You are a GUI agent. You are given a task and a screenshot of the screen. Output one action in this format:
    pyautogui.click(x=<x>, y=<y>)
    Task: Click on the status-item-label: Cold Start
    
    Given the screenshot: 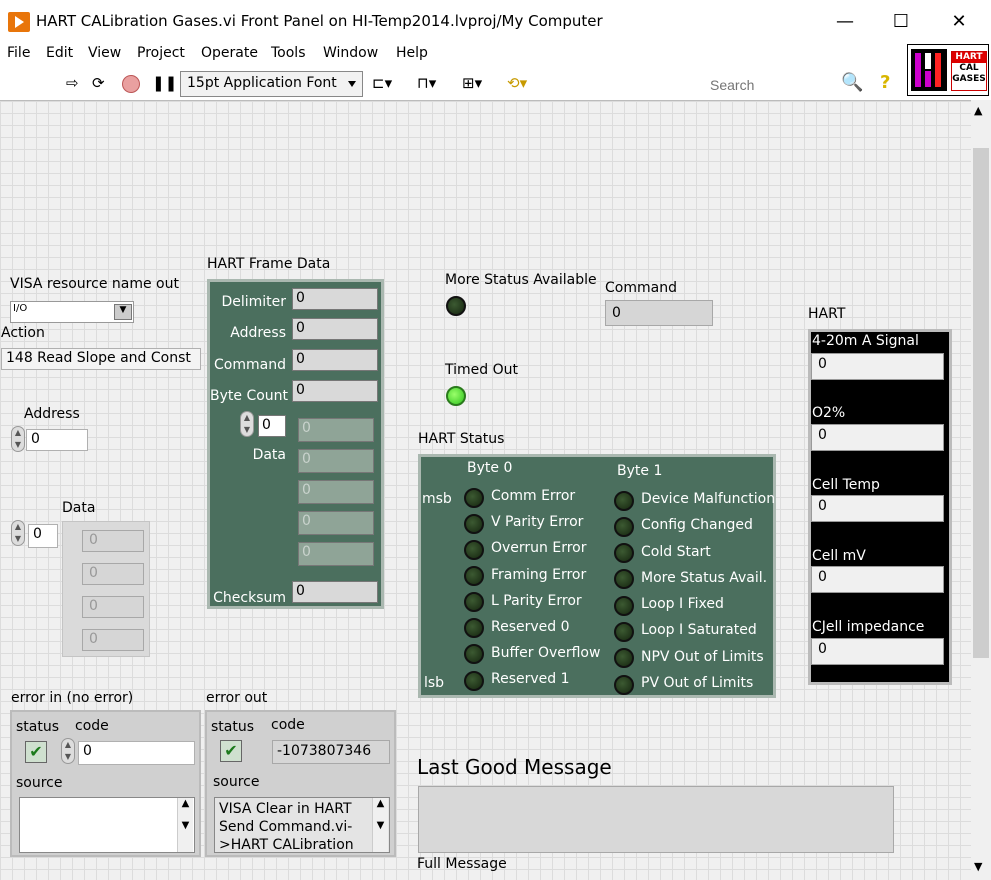 What is the action you would take?
    pyautogui.click(x=676, y=552)
    